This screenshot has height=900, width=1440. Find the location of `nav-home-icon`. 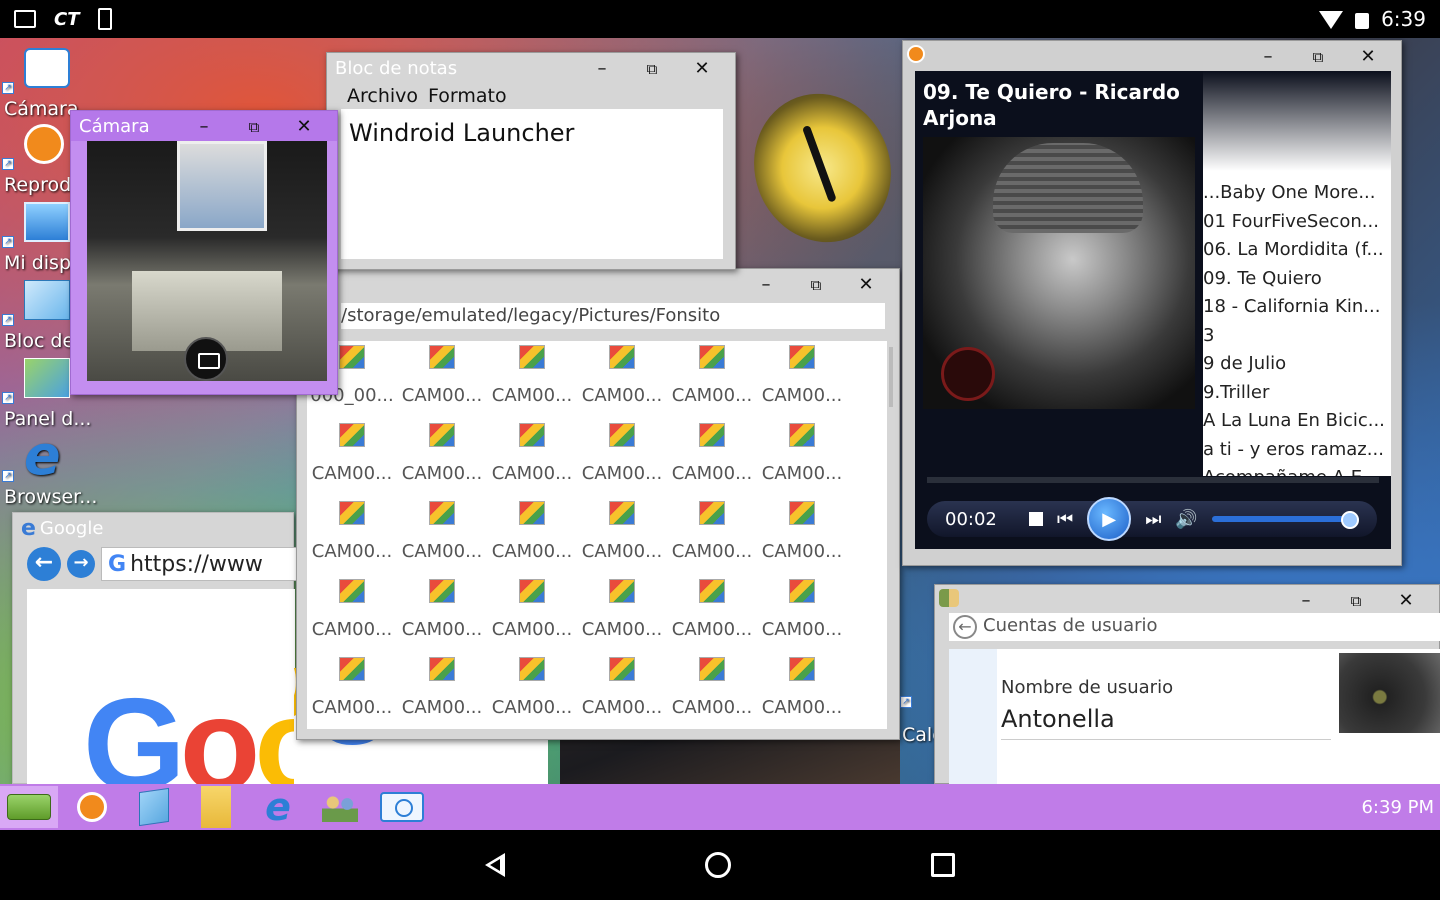

nav-home-icon is located at coordinates (718, 865).